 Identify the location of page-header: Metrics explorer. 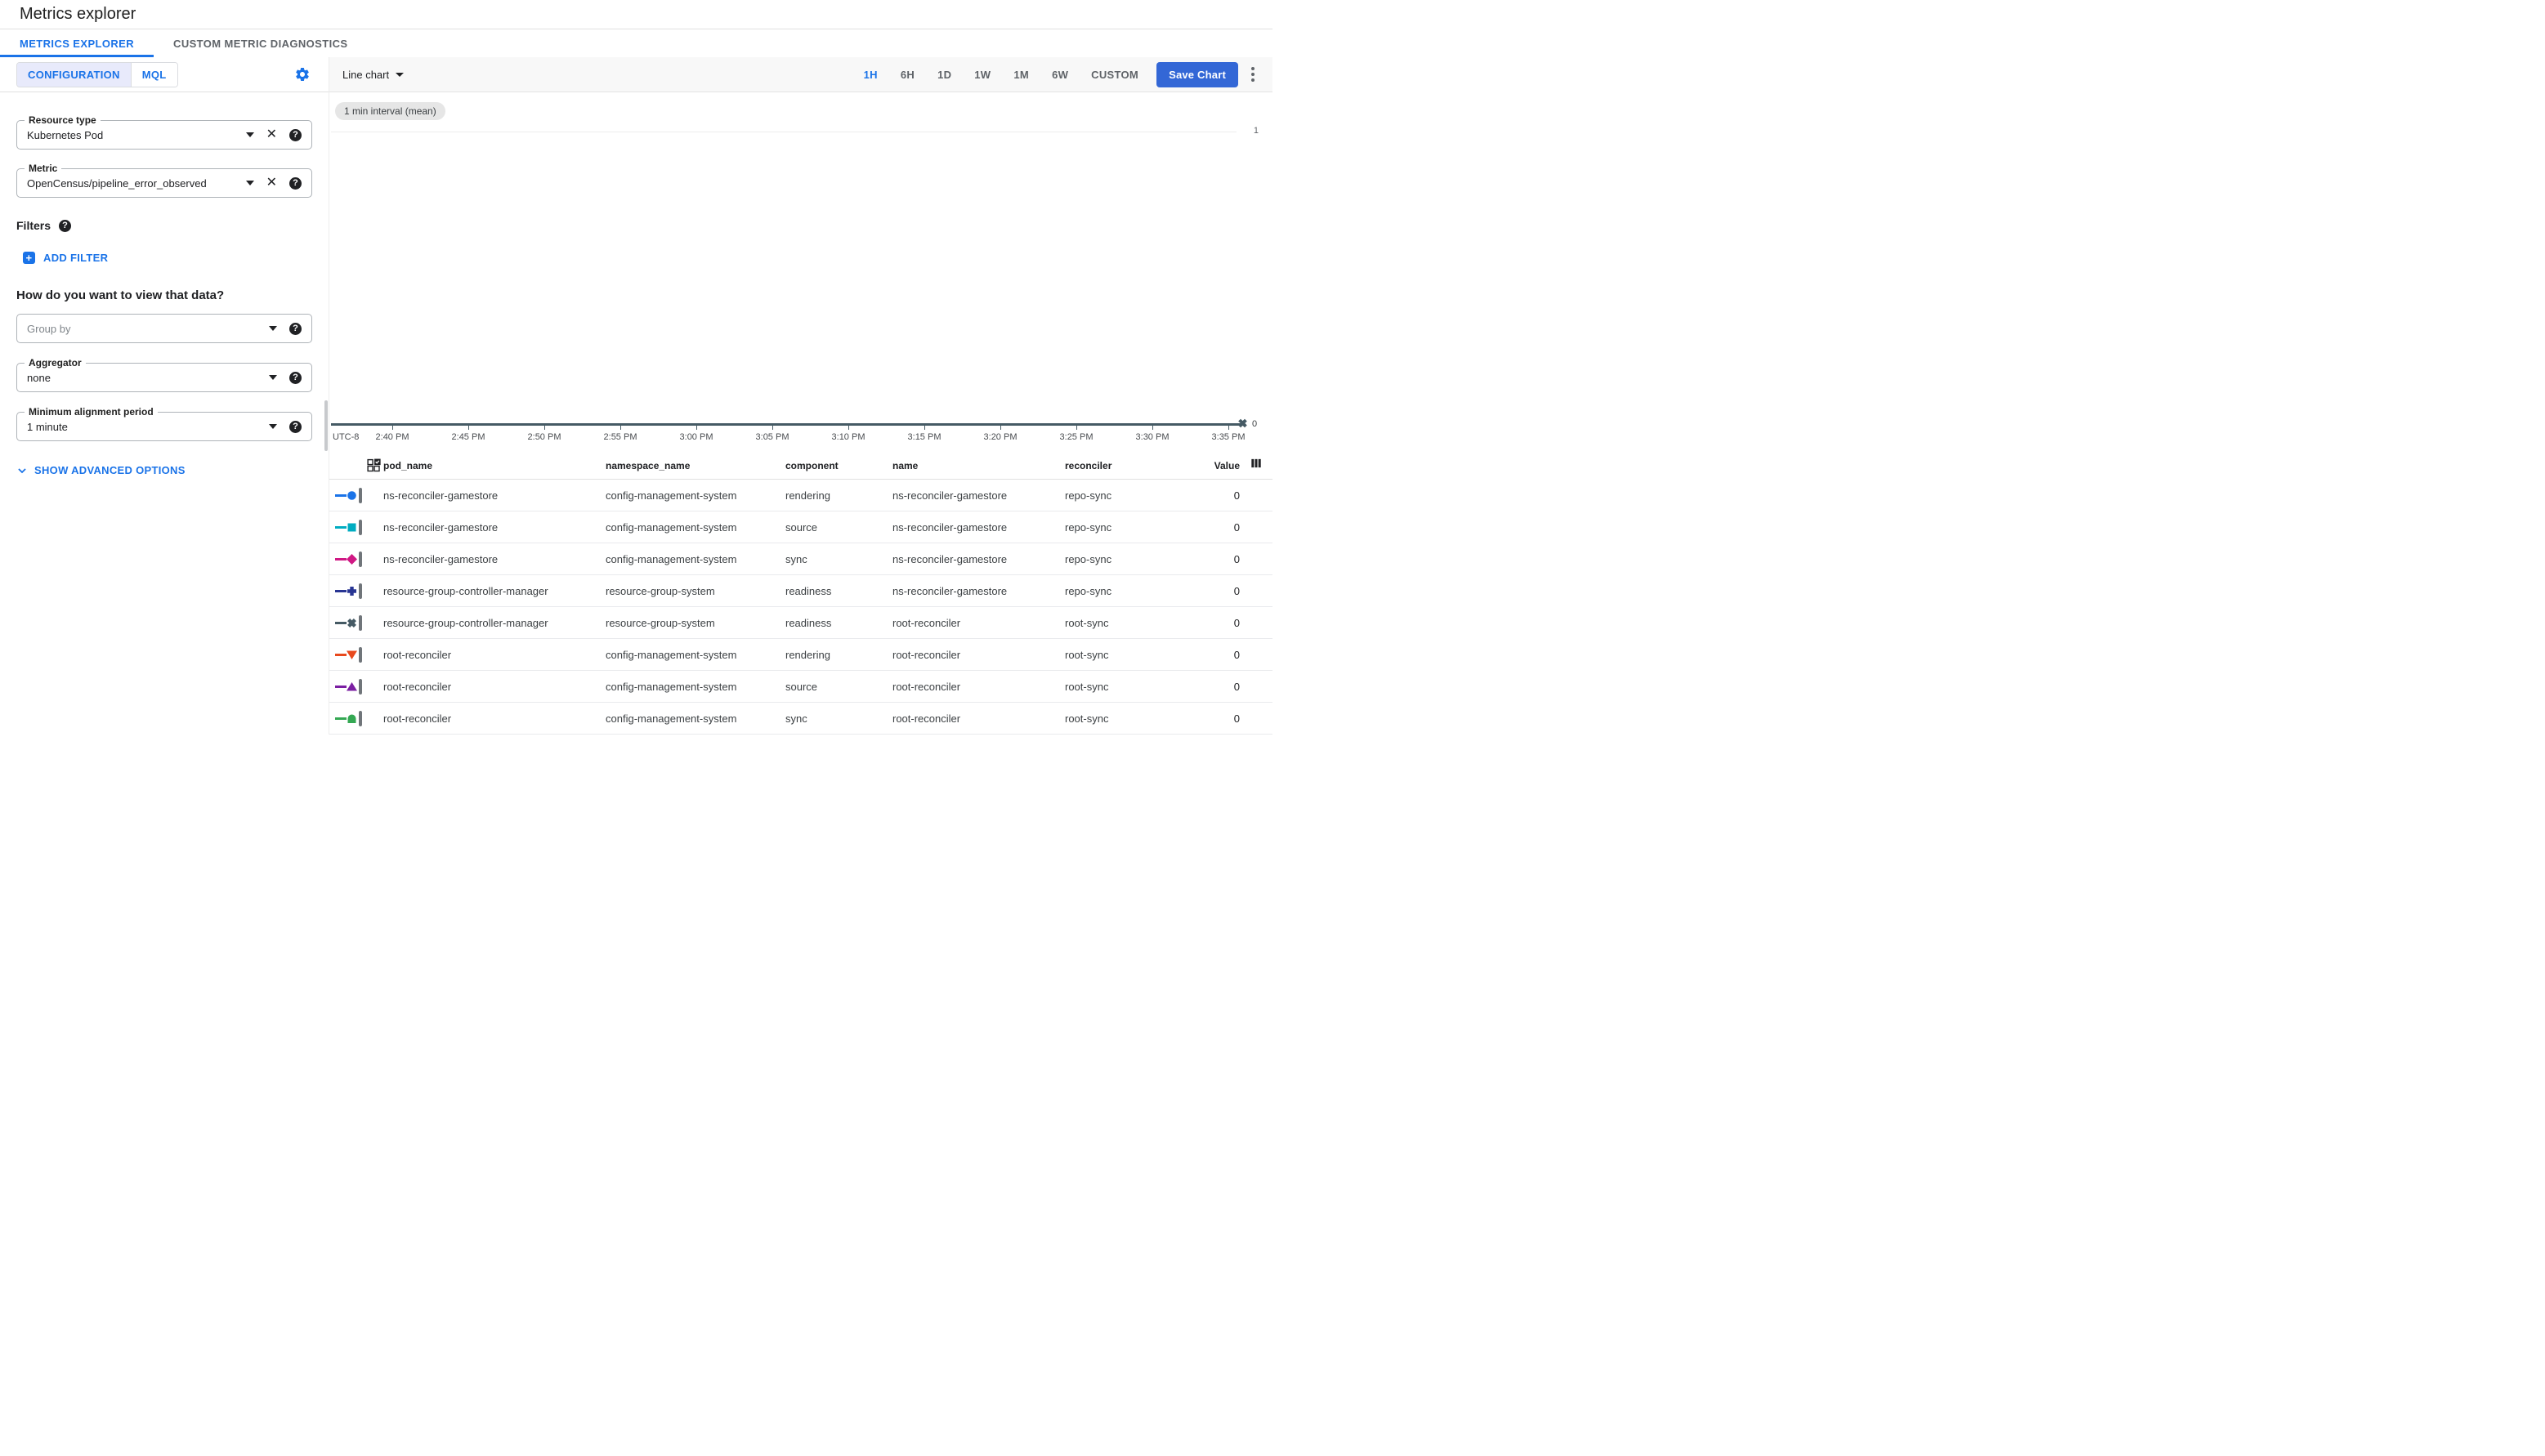
(636, 14).